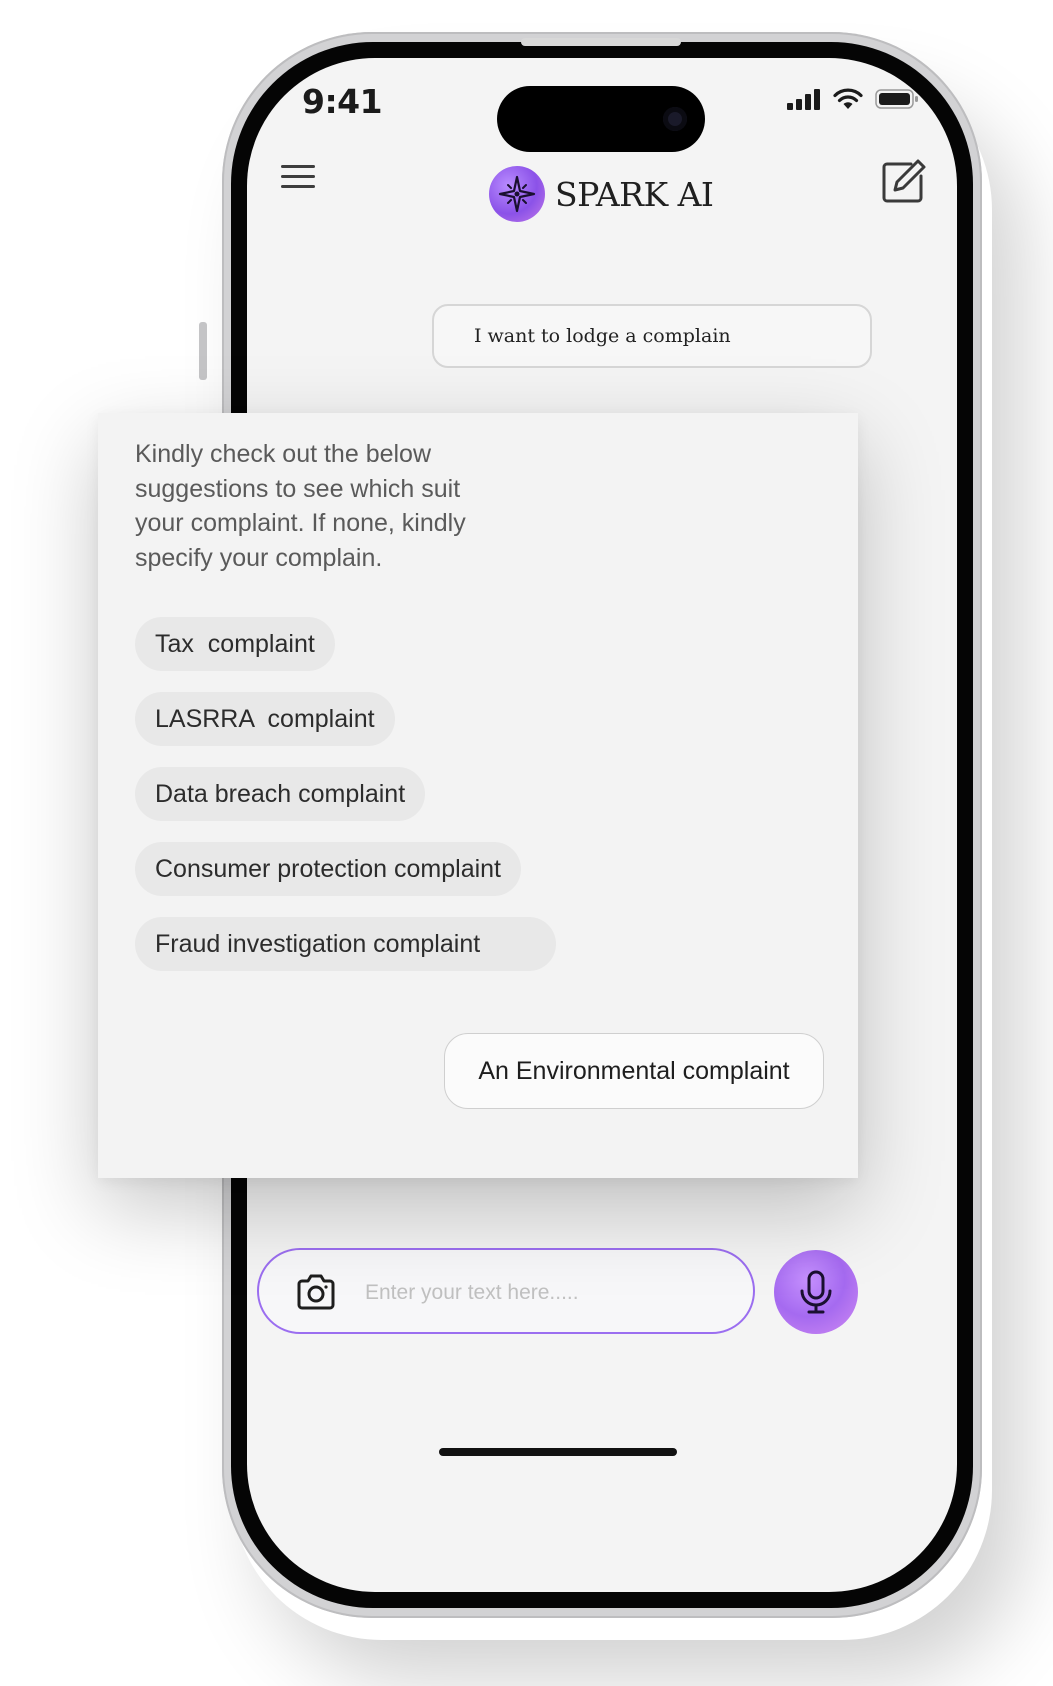 This screenshot has width=1053, height=1686. Describe the element at coordinates (634, 194) in the screenshot. I see `brand-name: SPARK AI` at that location.